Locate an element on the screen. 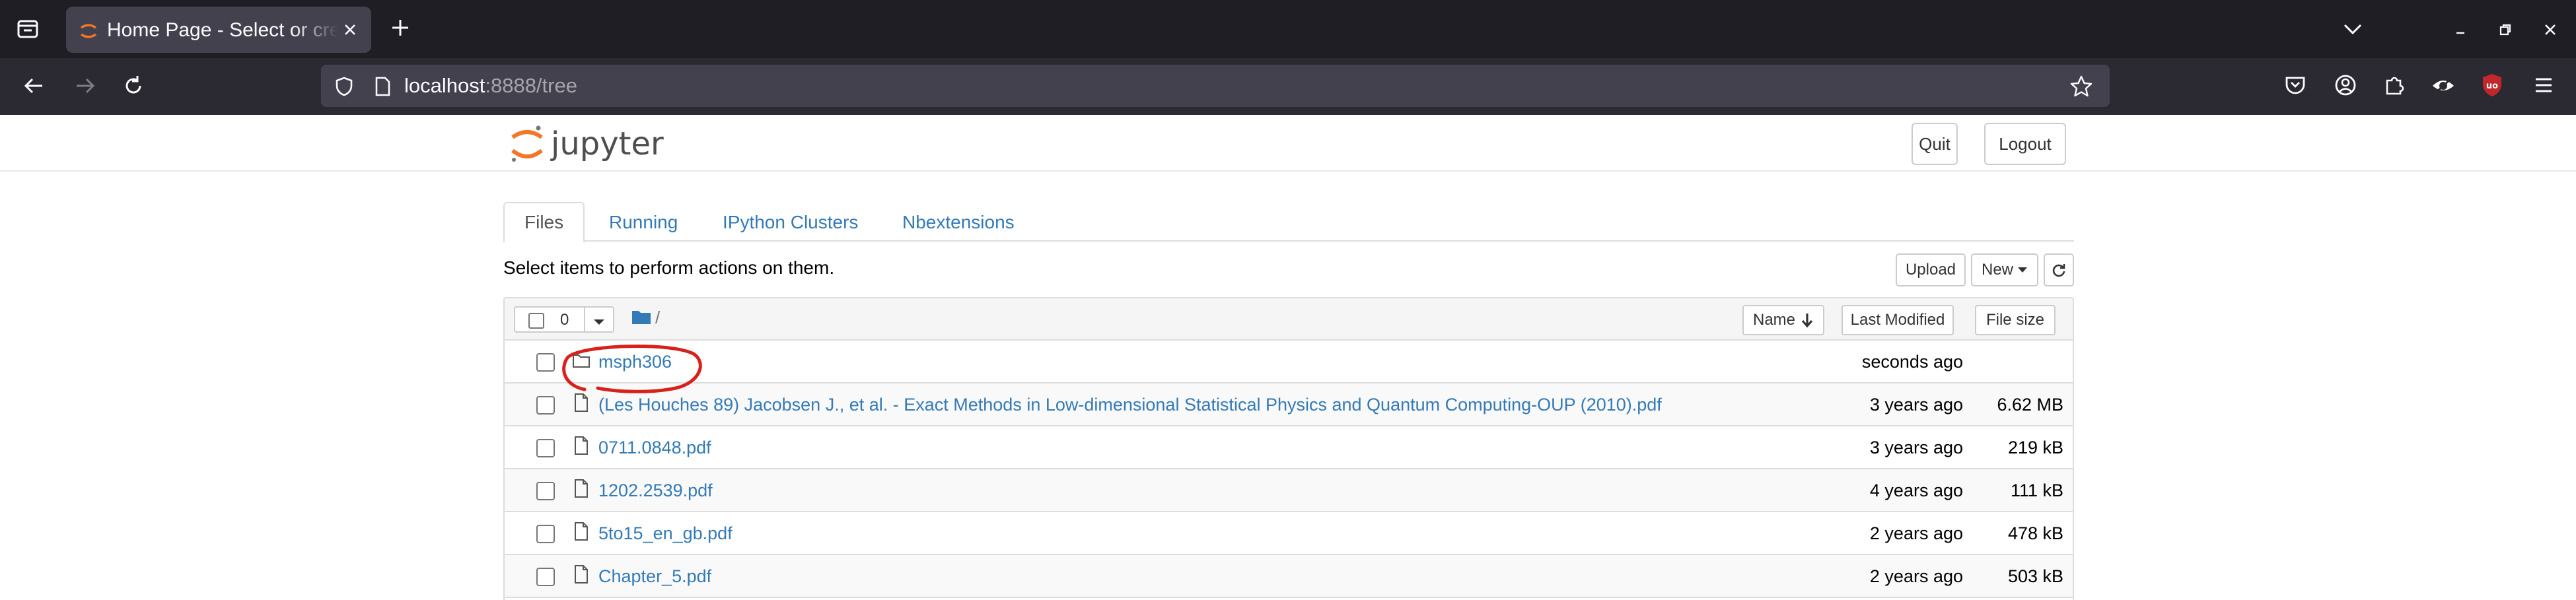 This screenshot has width=2576, height=600. list-item-file: 0711.0848.pdf 3 years ago 219 kB is located at coordinates (1289, 447).